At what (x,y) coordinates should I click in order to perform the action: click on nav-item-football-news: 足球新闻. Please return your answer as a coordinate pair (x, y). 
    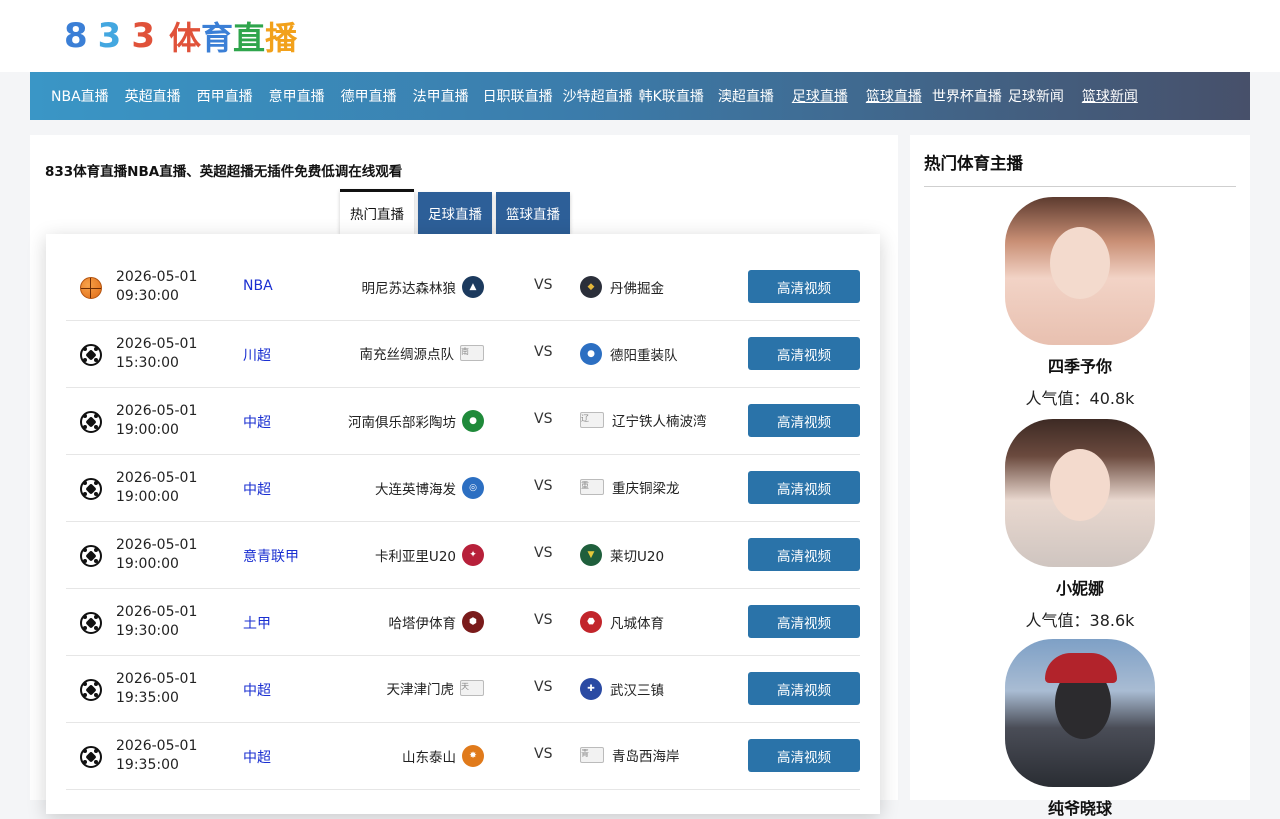
    Looking at the image, I should click on (1036, 96).